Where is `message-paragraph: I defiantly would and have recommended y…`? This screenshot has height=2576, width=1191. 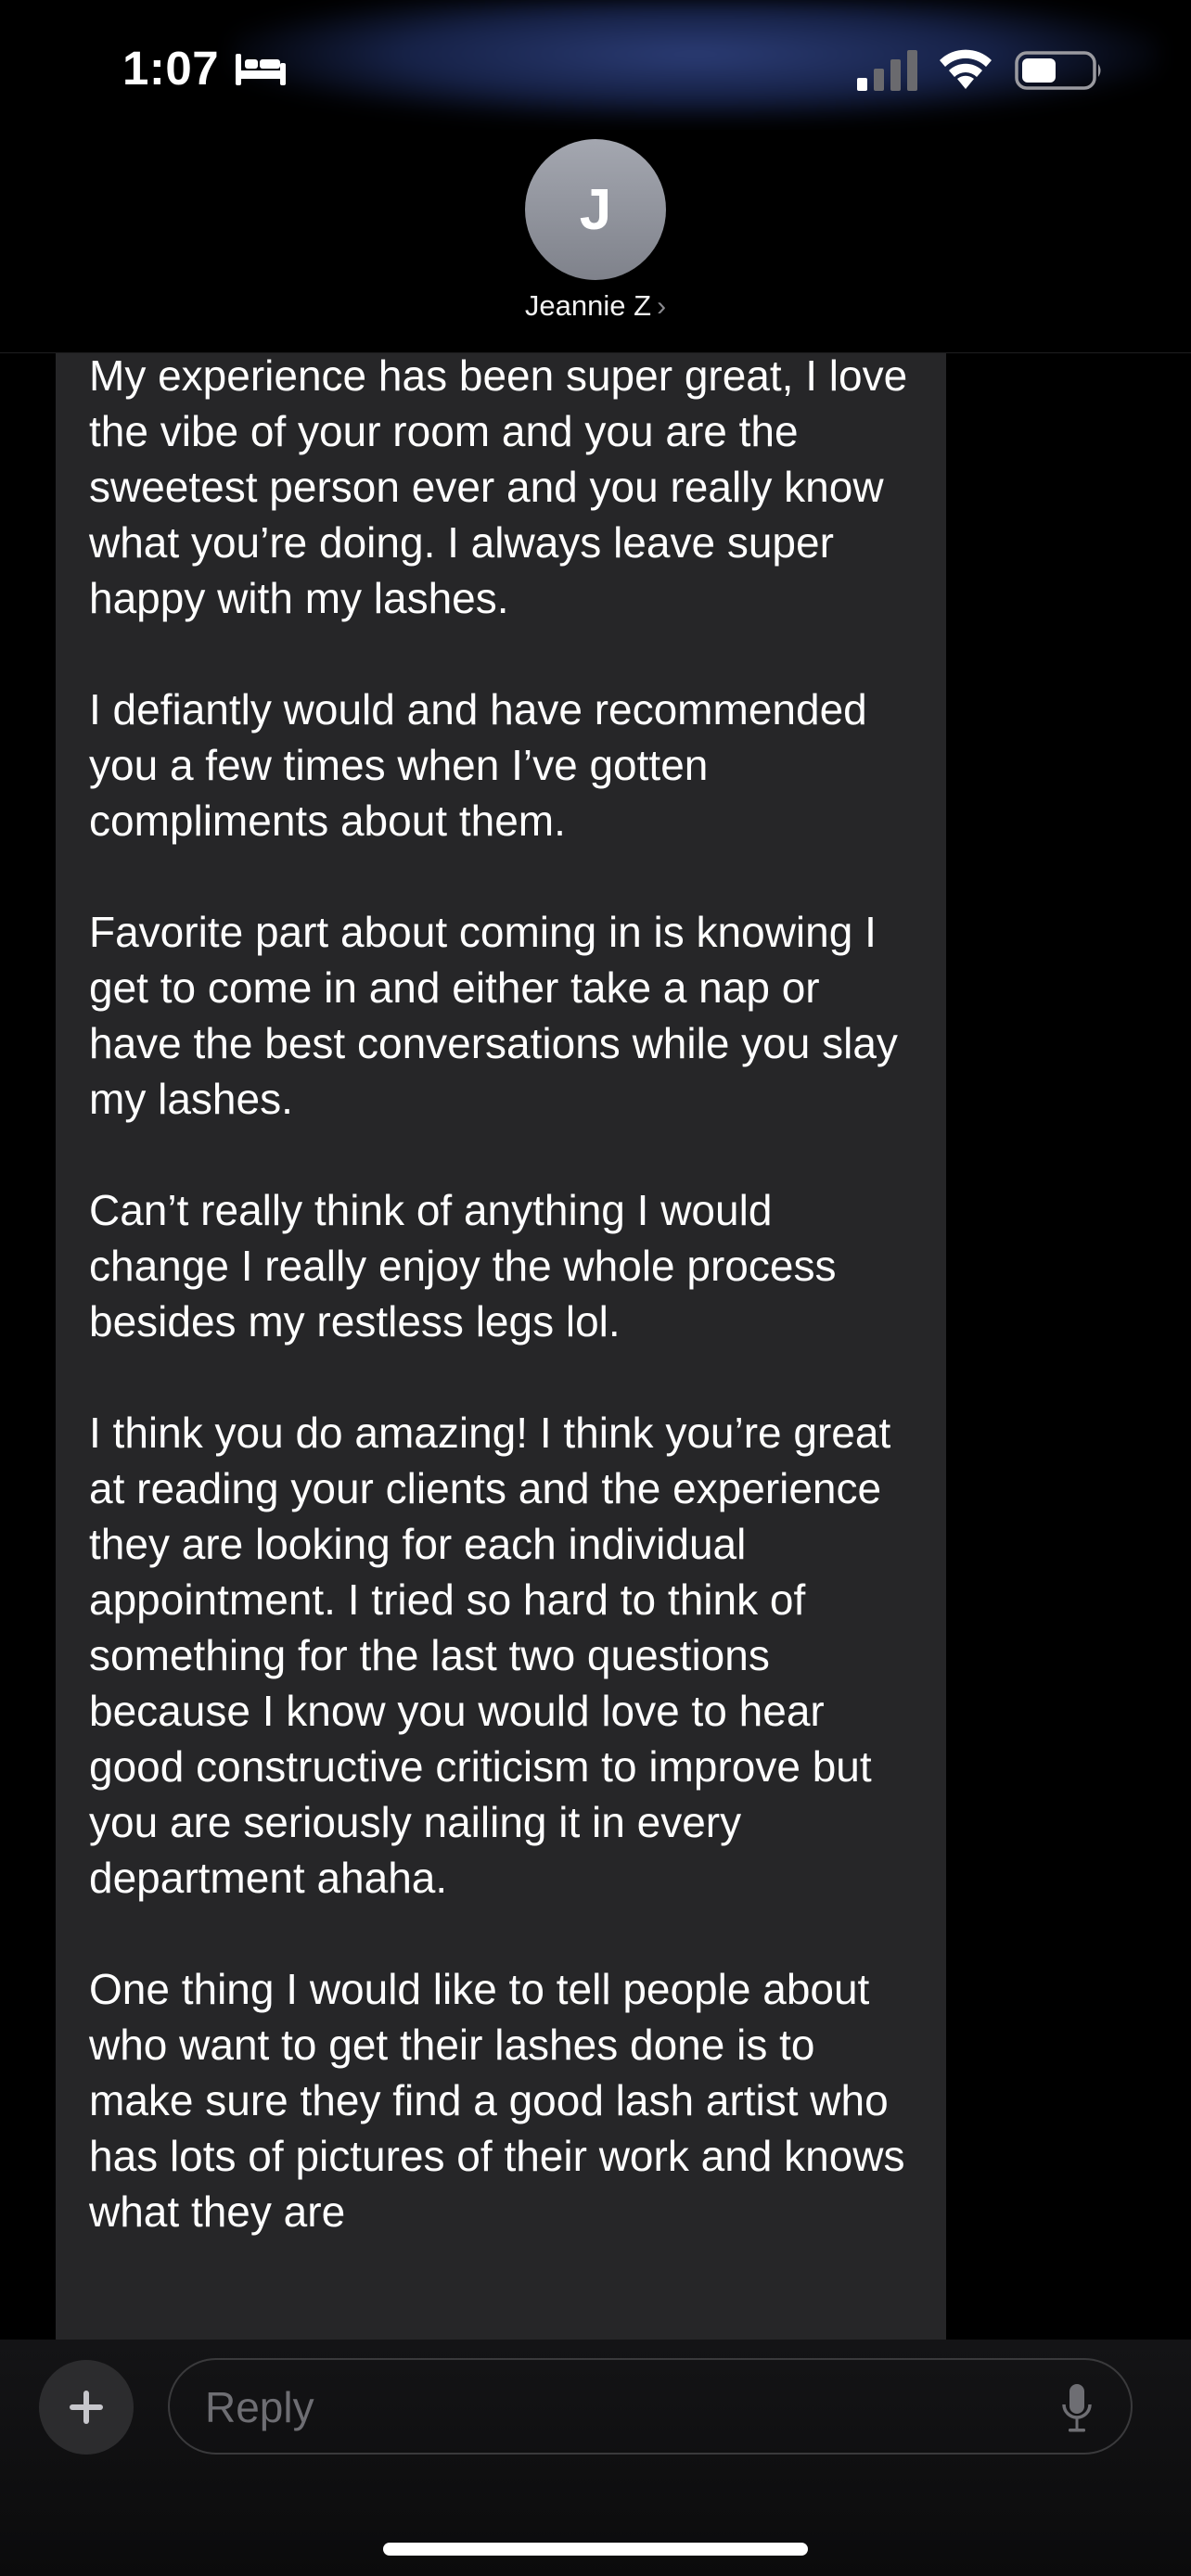
message-paragraph: I defiantly would and have recommended y… is located at coordinates (478, 765).